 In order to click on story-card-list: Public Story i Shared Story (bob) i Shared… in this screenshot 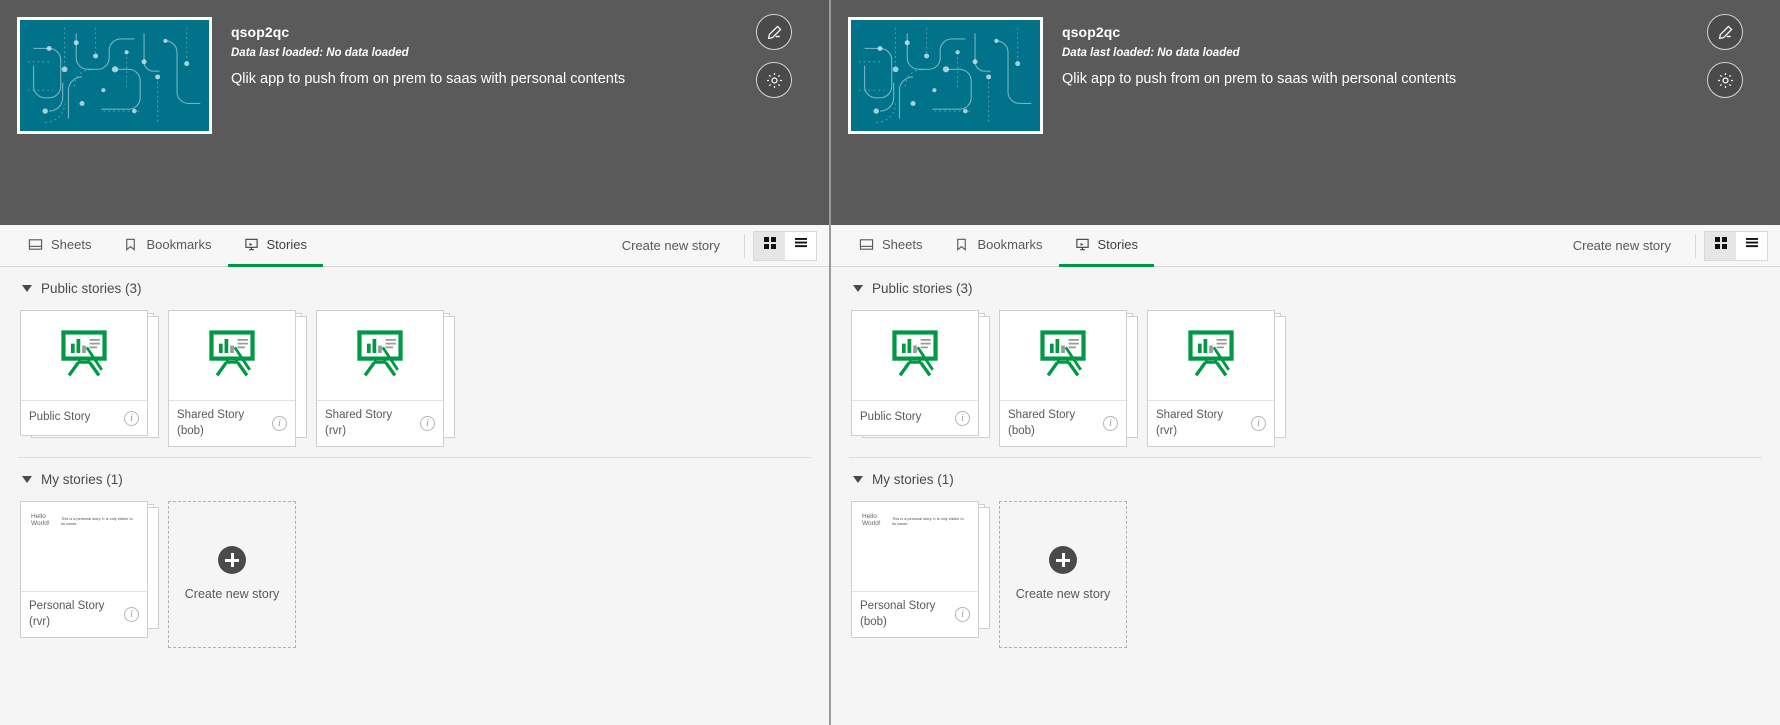, I will do `click(1305, 380)`.